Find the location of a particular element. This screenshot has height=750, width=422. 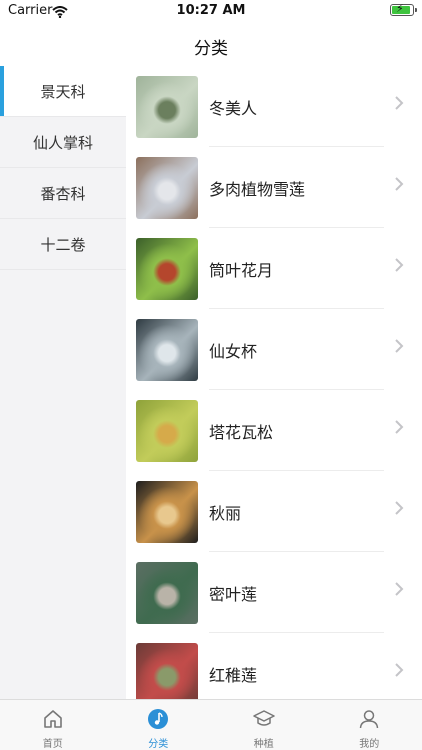

list-item: 筒叶花月 is located at coordinates (274, 268).